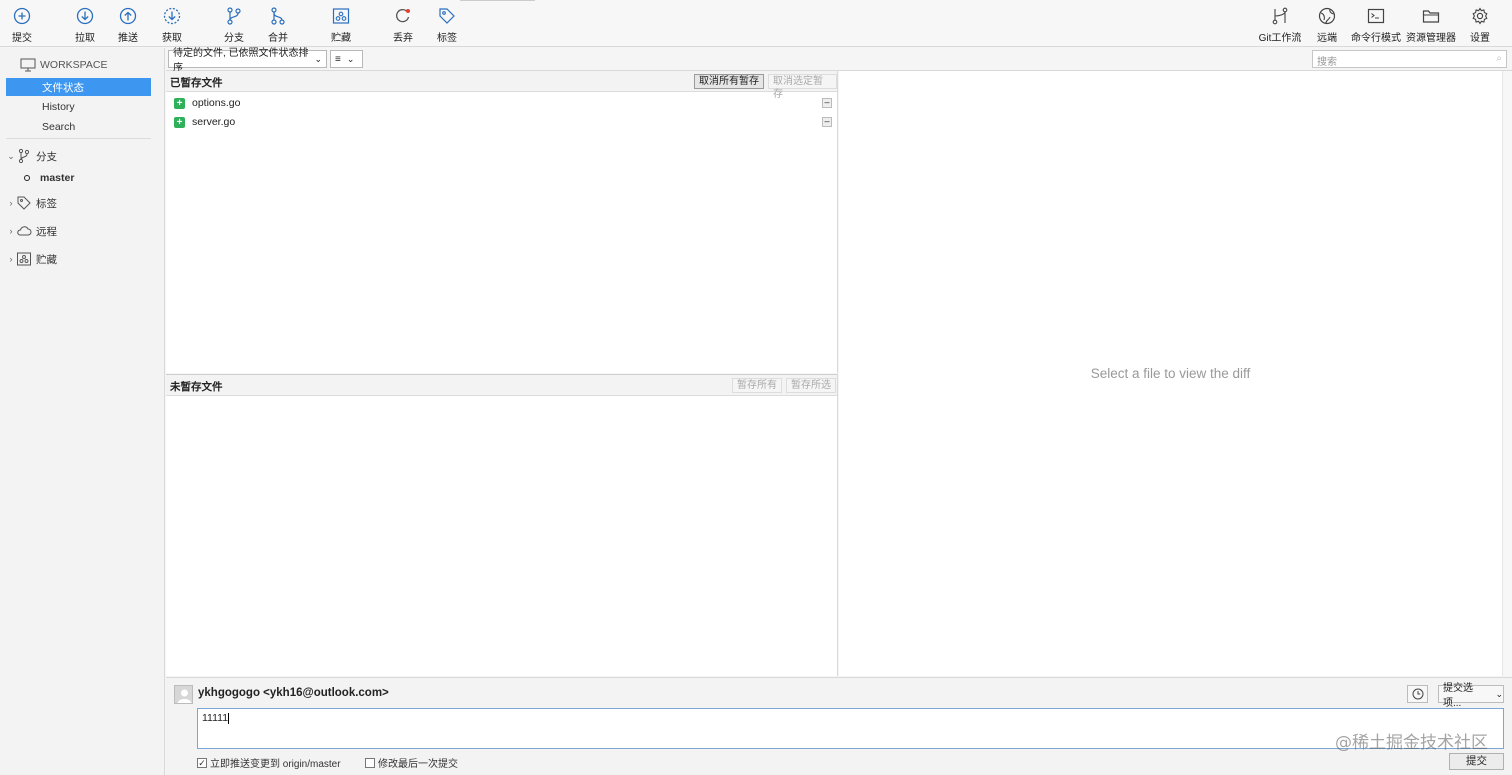 The image size is (1512, 775). I want to click on merge-button: 合并, so click(278, 25).